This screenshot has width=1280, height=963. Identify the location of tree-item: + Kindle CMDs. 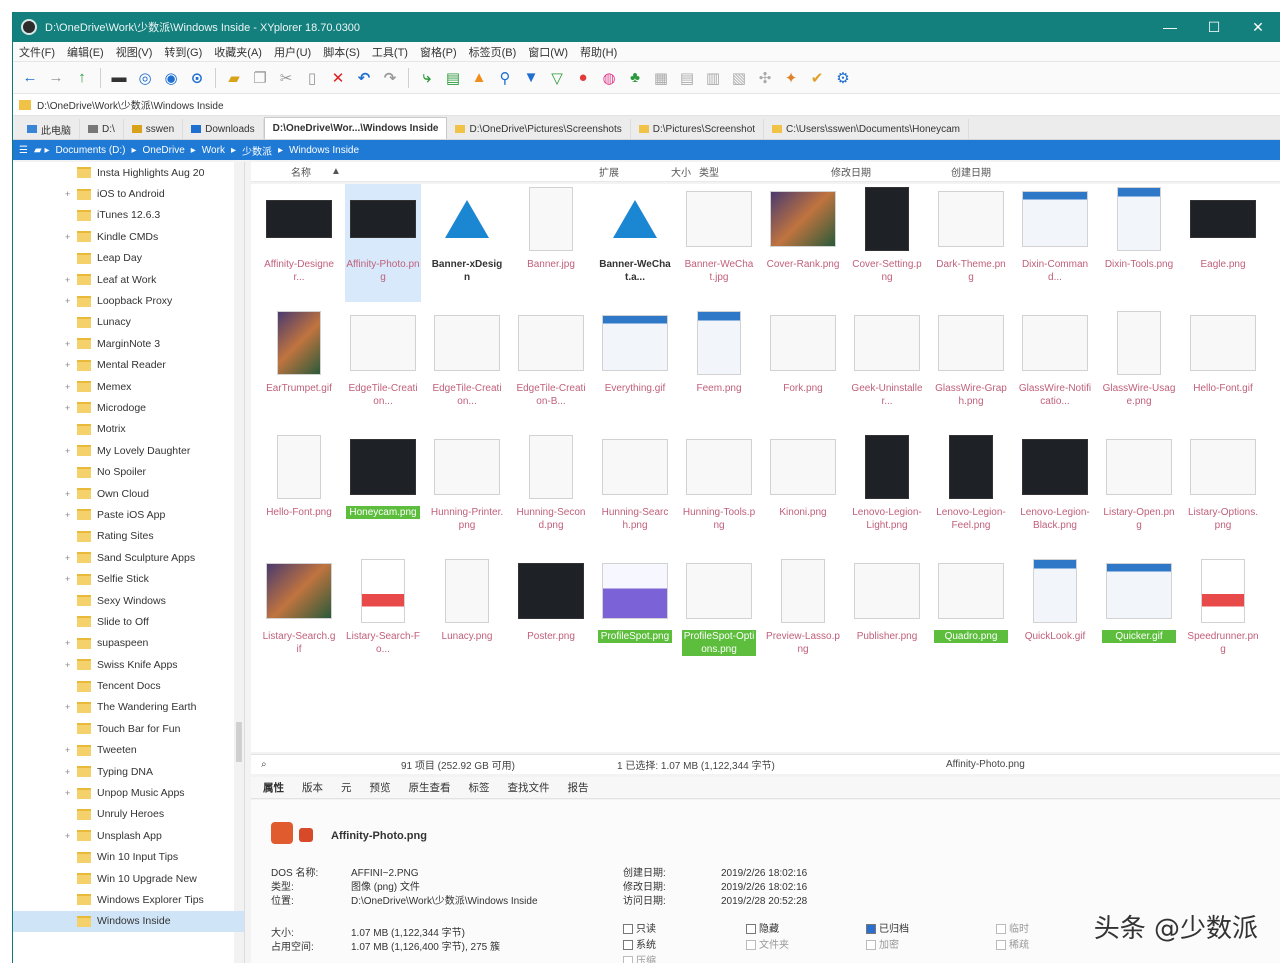
(128, 236).